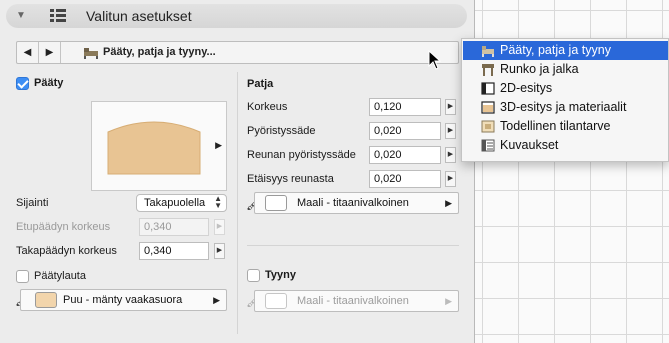 This screenshot has width=669, height=343. I want to click on plan-icon, so click(488, 88).